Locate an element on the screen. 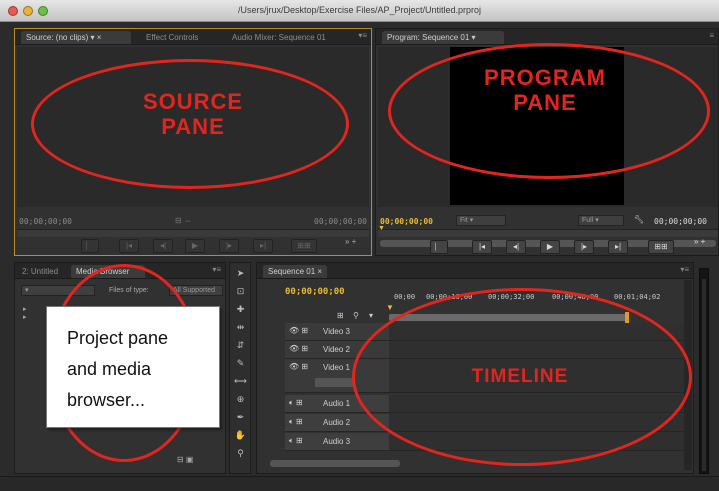  ruler-tick: 00;00 is located at coordinates (405, 297).